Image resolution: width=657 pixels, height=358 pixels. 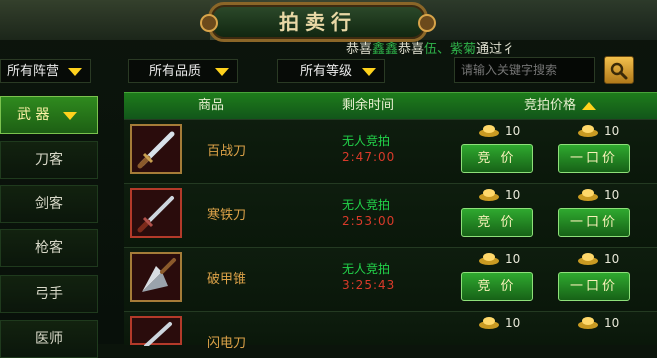 I want to click on marquee-text-2: 鑫鑫, so click(x=385, y=49).